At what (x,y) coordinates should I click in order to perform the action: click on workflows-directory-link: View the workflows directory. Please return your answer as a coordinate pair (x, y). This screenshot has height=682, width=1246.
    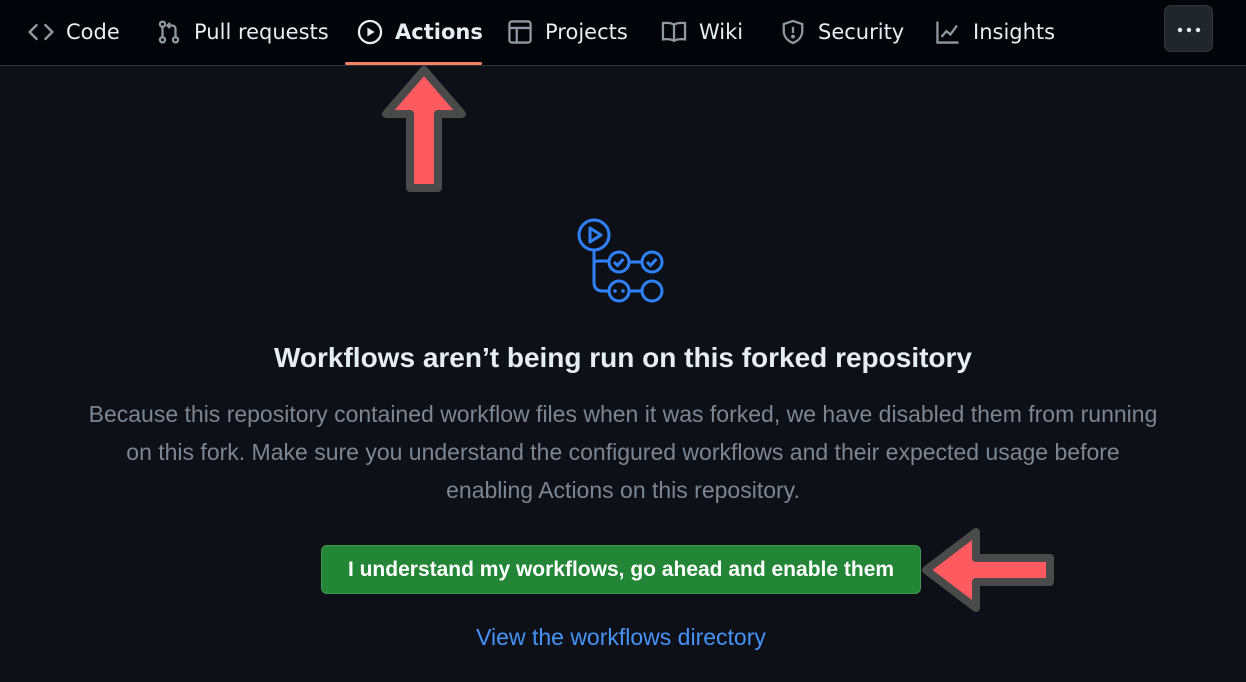
    Looking at the image, I should click on (621, 637).